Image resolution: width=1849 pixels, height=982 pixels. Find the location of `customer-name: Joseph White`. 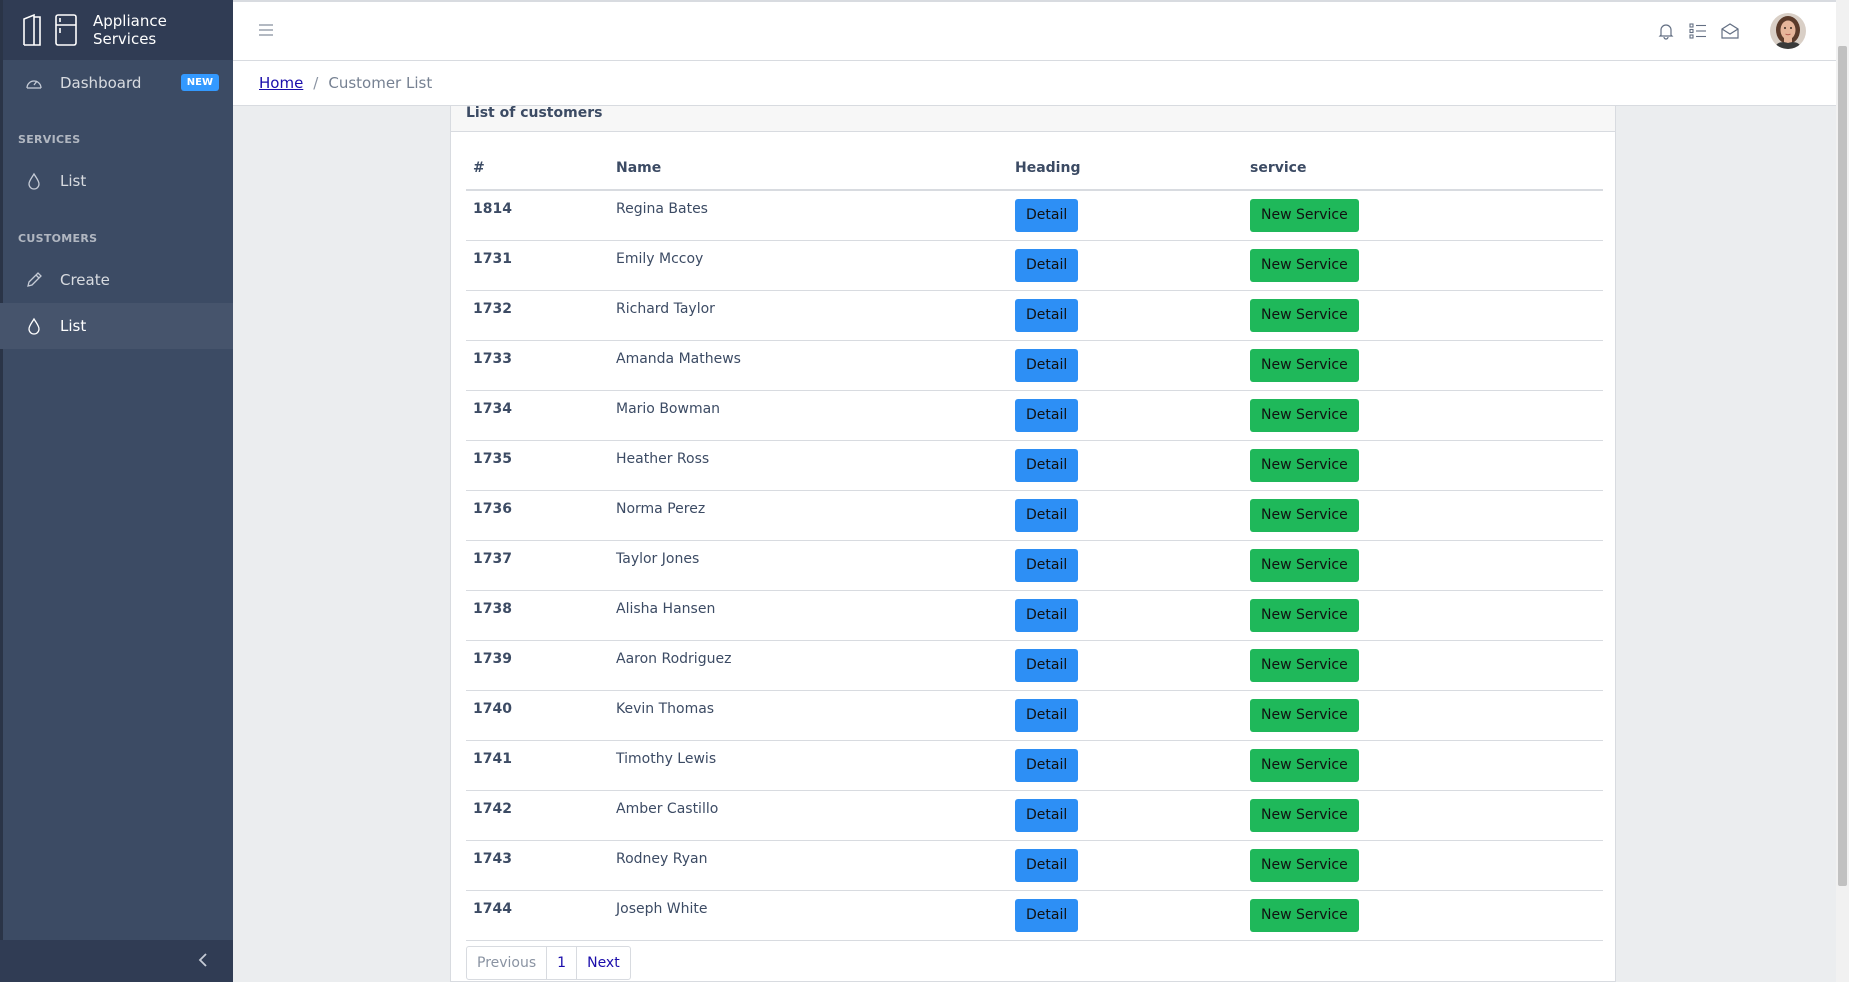

customer-name: Joseph White is located at coordinates (808, 915).